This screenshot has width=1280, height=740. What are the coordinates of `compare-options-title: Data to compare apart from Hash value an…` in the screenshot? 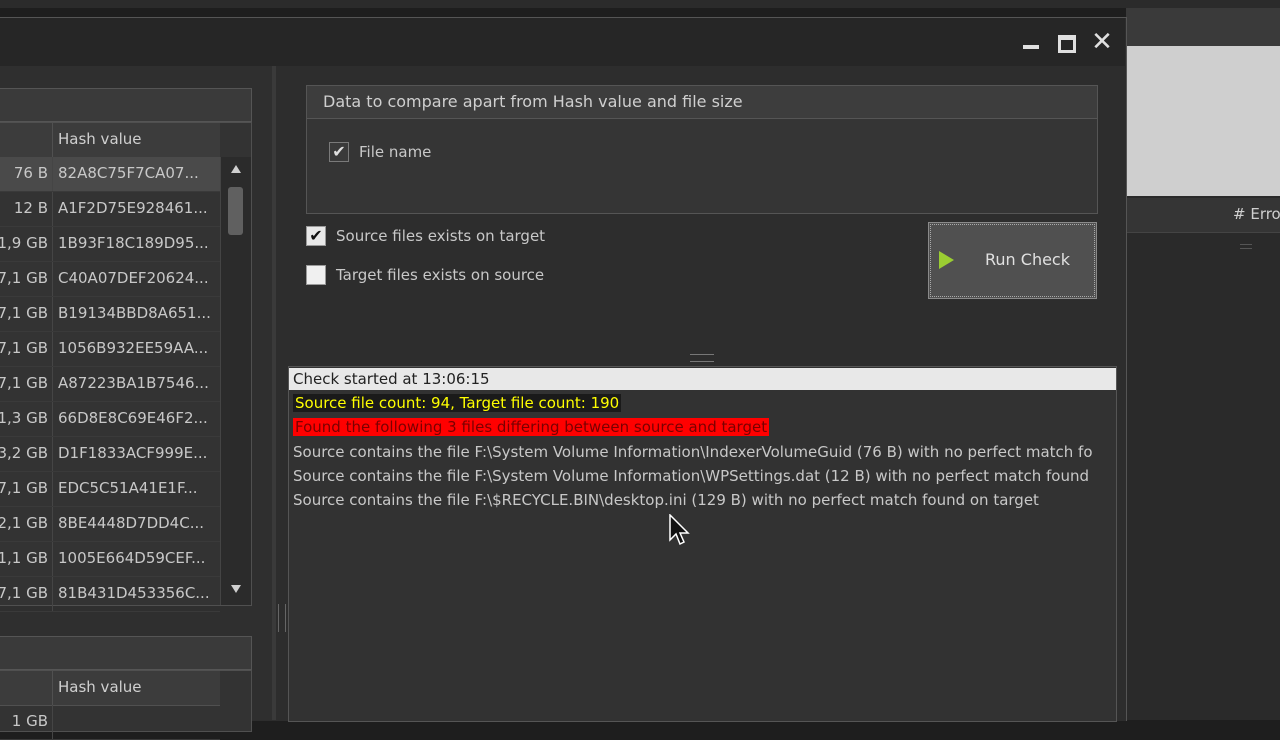 It's located at (533, 101).